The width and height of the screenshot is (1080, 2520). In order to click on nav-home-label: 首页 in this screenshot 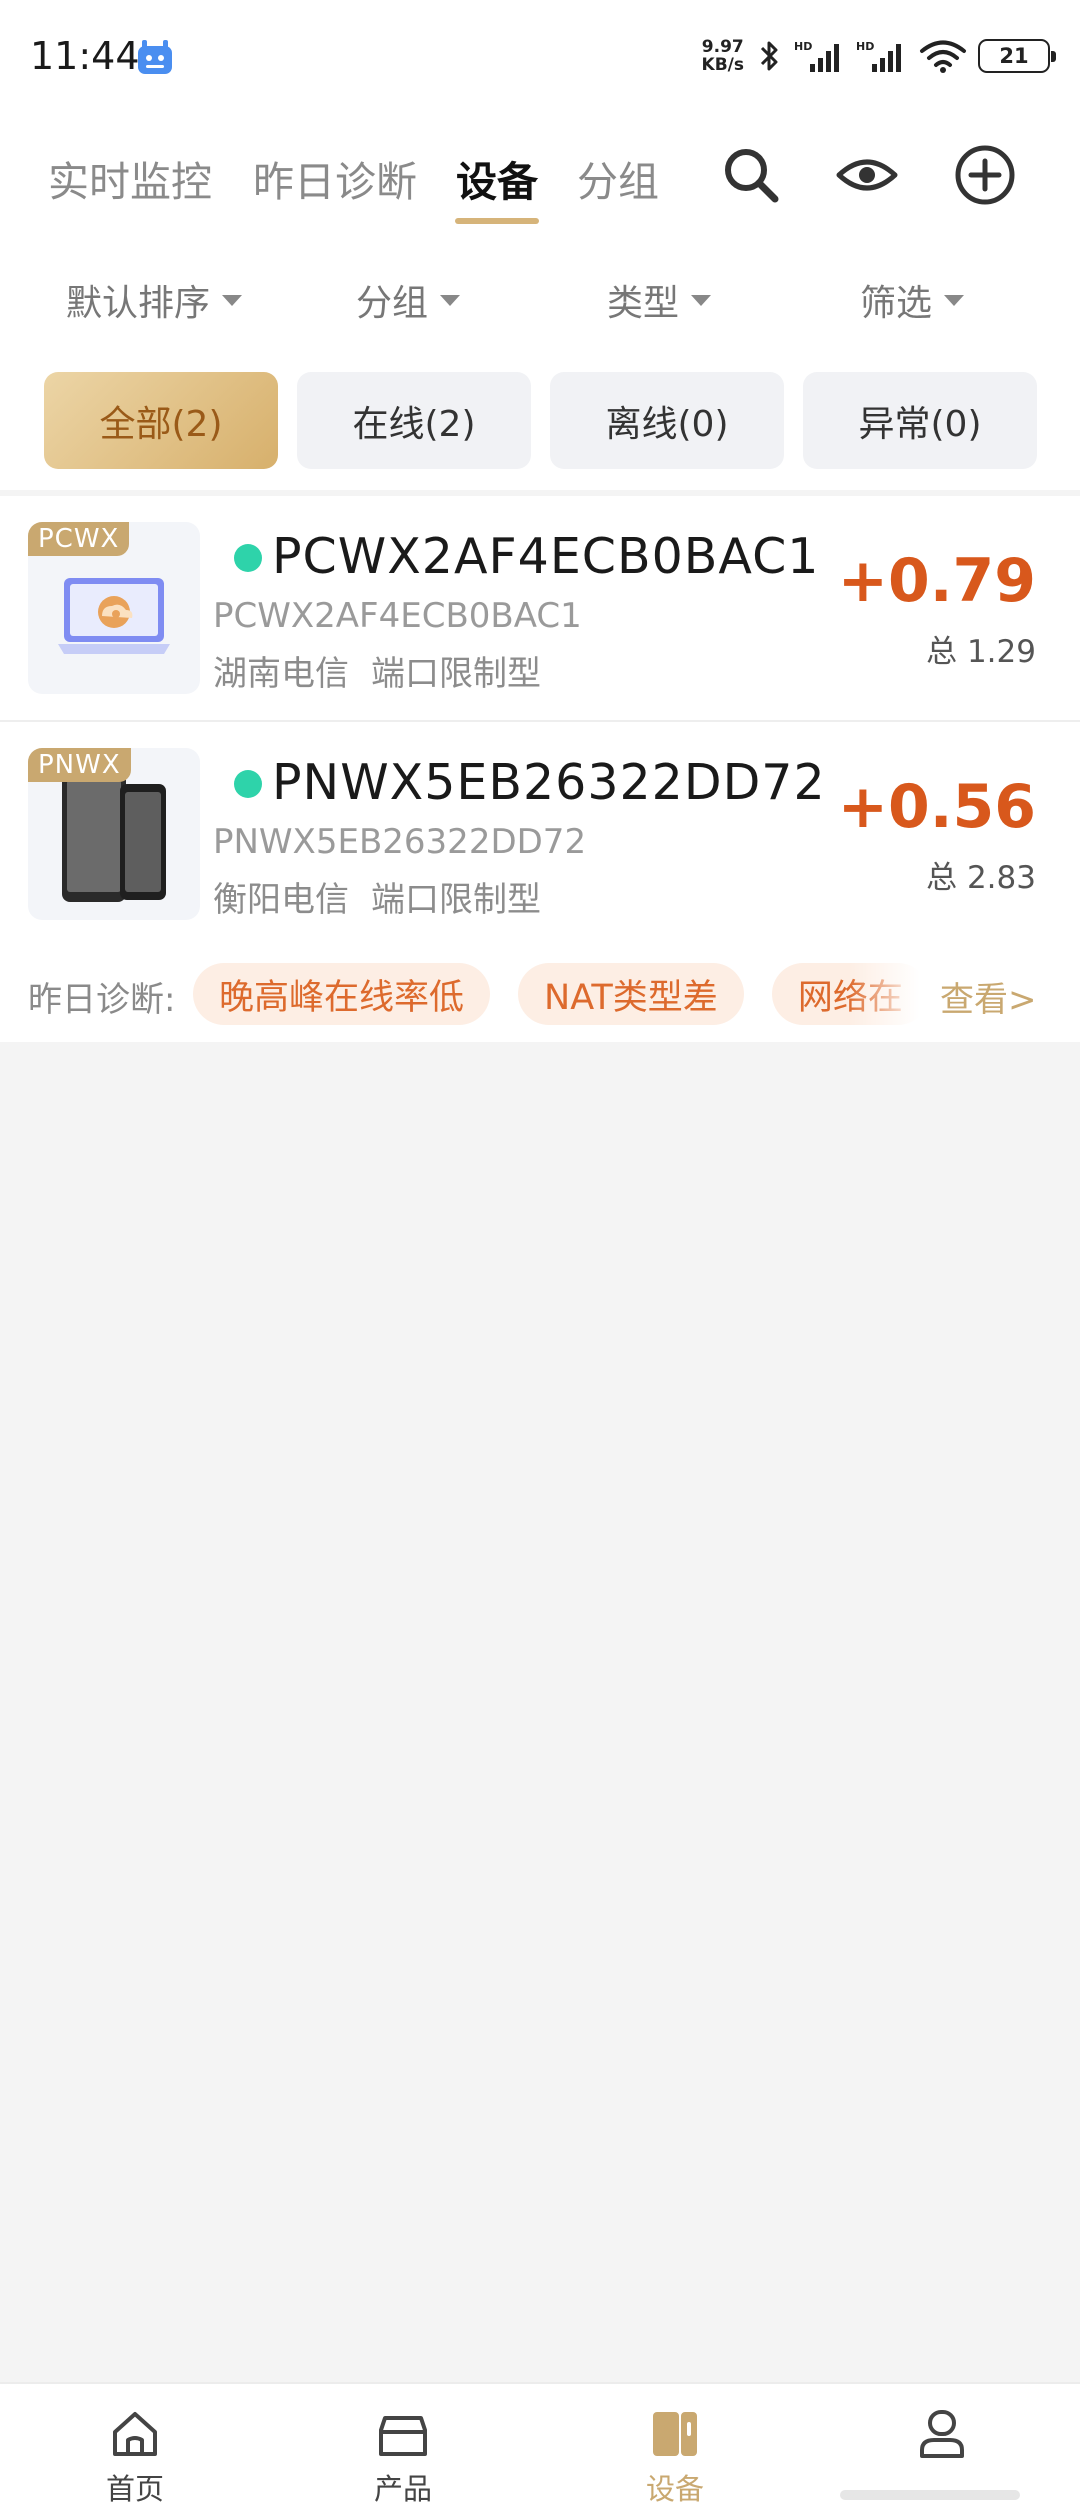, I will do `click(134, 2489)`.